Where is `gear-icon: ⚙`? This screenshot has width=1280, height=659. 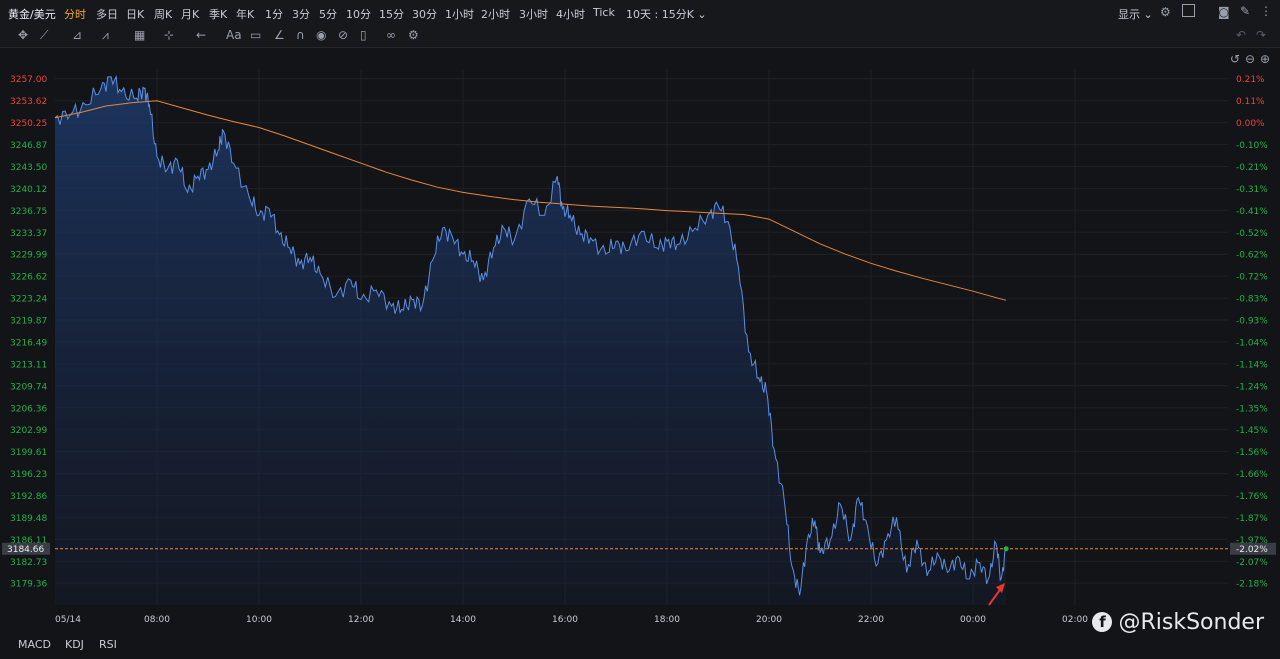 gear-icon: ⚙ is located at coordinates (413, 35).